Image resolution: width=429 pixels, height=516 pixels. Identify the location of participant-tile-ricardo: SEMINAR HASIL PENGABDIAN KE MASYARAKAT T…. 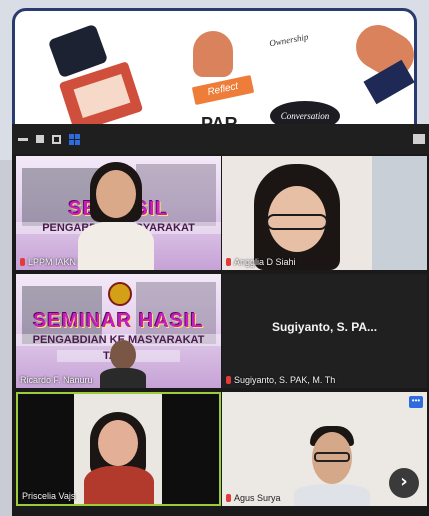
(118, 331).